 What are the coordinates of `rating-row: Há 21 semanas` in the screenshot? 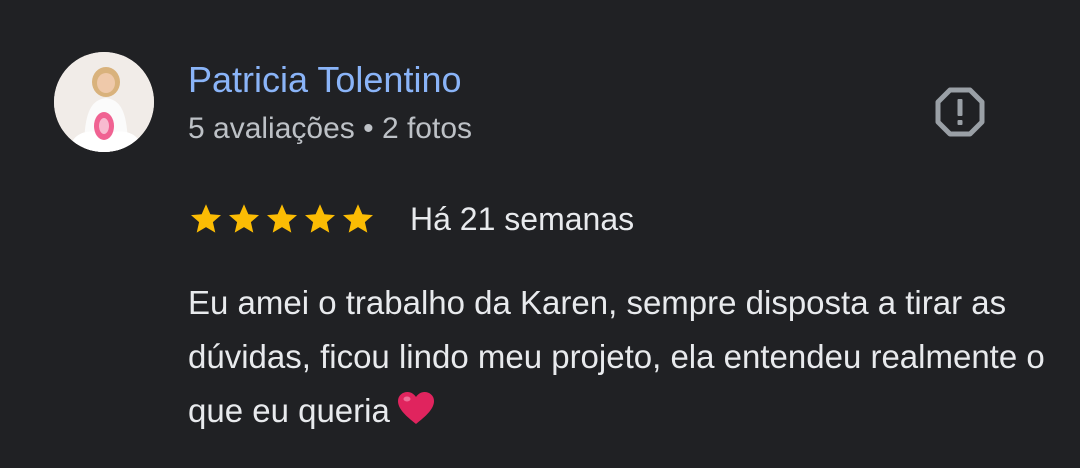 It's located at (411, 219).